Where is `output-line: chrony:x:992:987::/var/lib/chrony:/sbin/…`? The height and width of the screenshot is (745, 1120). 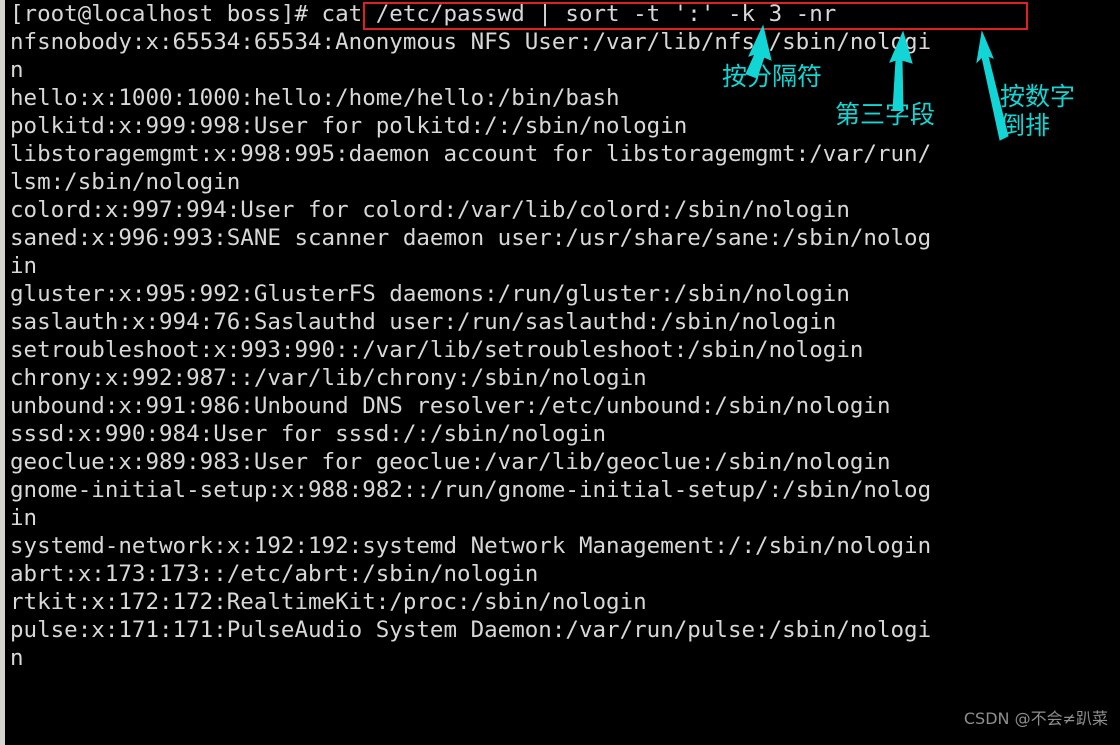
output-line: chrony:x:992:987::/var/lib/chrony:/sbin/… is located at coordinates (328, 378).